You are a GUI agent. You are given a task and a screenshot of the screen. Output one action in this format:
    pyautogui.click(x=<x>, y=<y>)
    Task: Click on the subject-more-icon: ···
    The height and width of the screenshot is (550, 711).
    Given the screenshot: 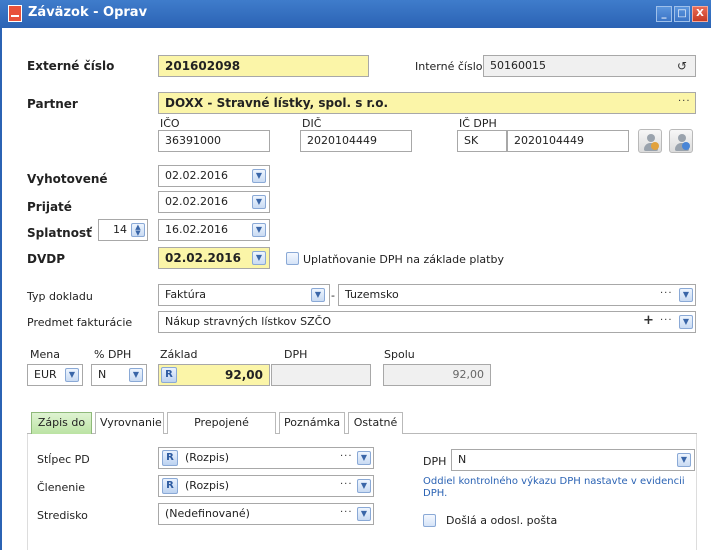 What is the action you would take?
    pyautogui.click(x=666, y=320)
    